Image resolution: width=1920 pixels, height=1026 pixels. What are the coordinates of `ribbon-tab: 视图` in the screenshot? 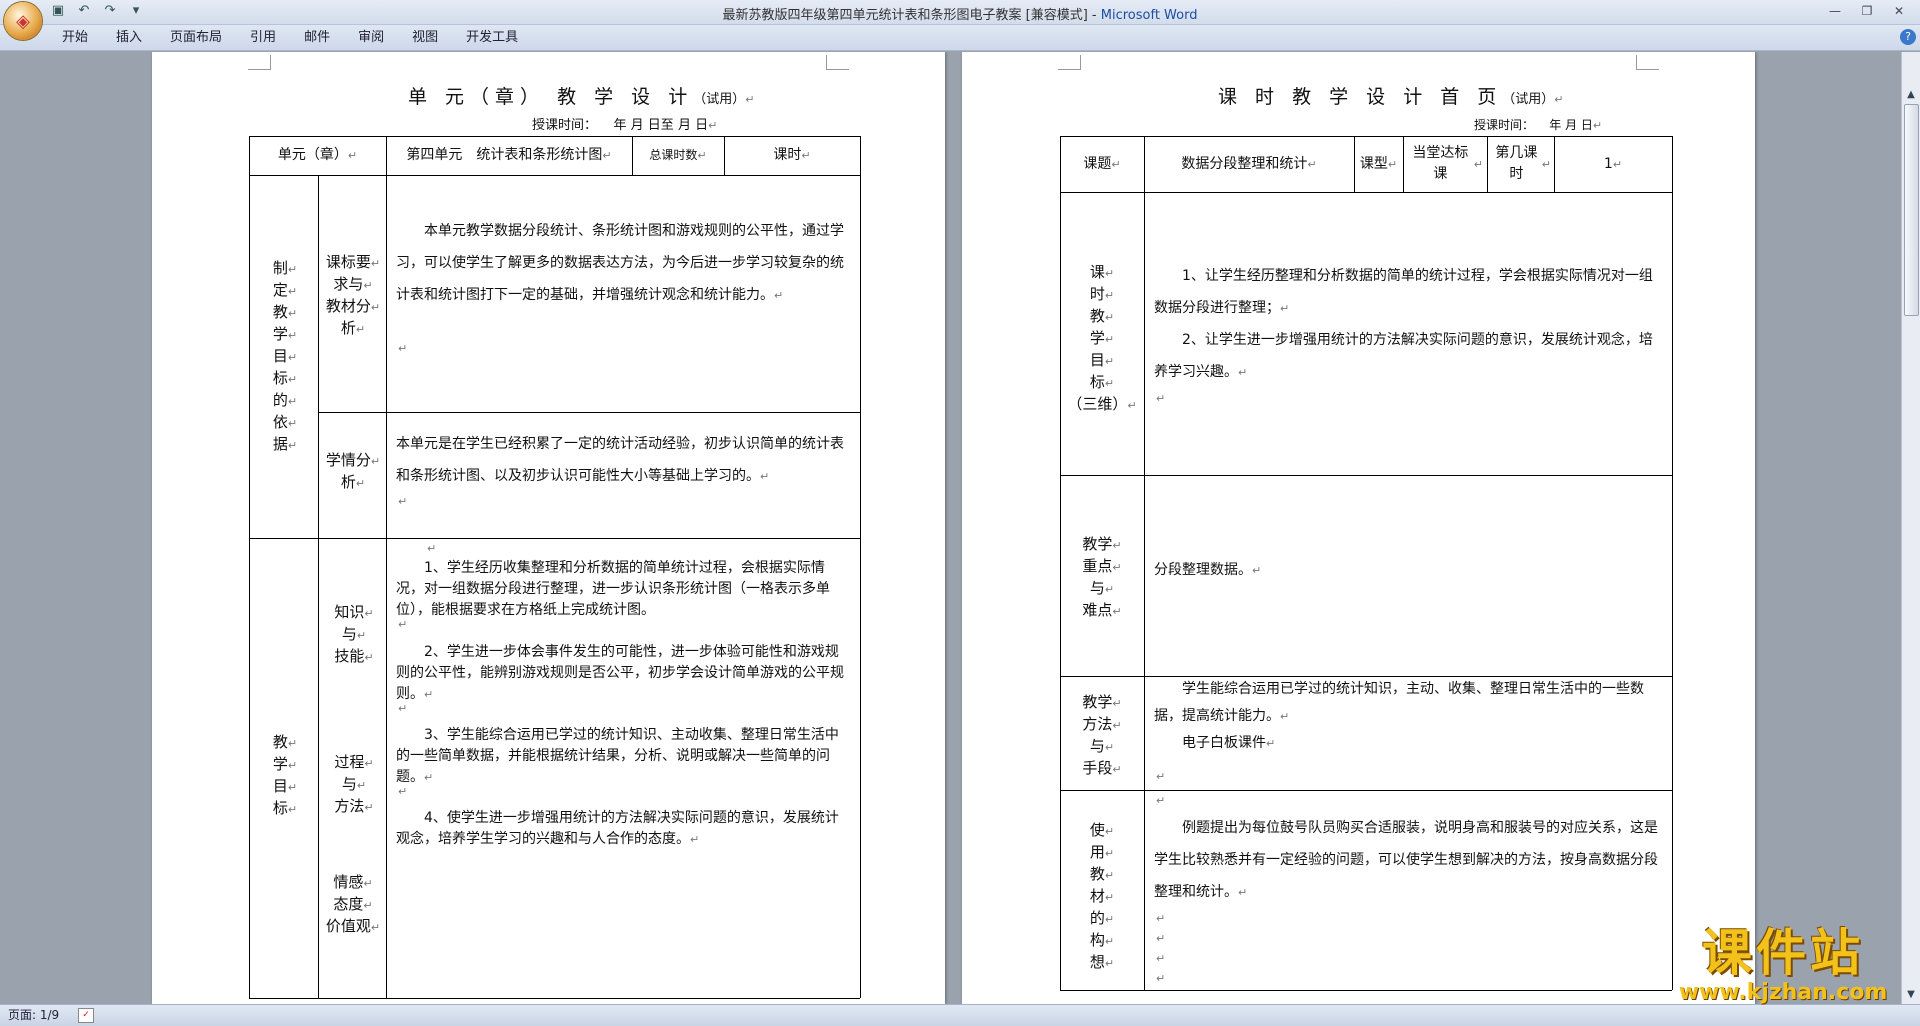 It's located at (425, 37).